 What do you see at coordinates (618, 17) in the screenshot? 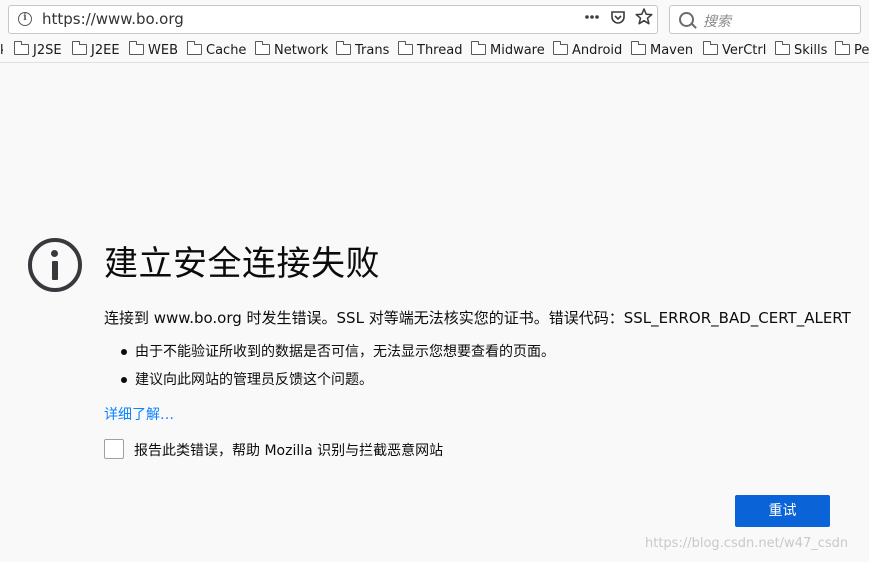
I see `pocket-icon` at bounding box center [618, 17].